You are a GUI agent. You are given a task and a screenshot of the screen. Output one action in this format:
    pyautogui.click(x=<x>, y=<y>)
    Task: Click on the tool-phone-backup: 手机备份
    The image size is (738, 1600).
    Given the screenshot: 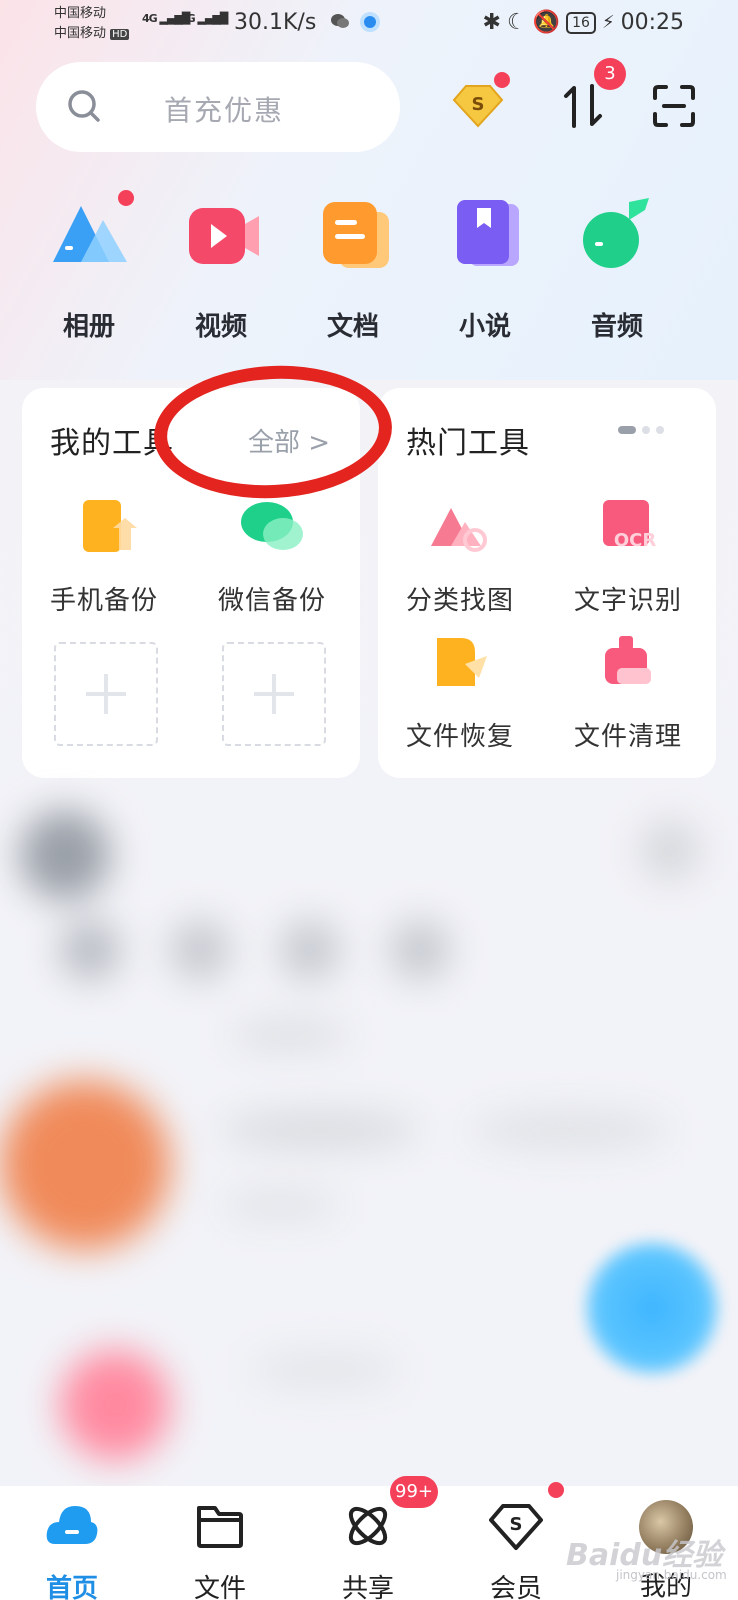 What is the action you would take?
    pyautogui.click(x=104, y=557)
    